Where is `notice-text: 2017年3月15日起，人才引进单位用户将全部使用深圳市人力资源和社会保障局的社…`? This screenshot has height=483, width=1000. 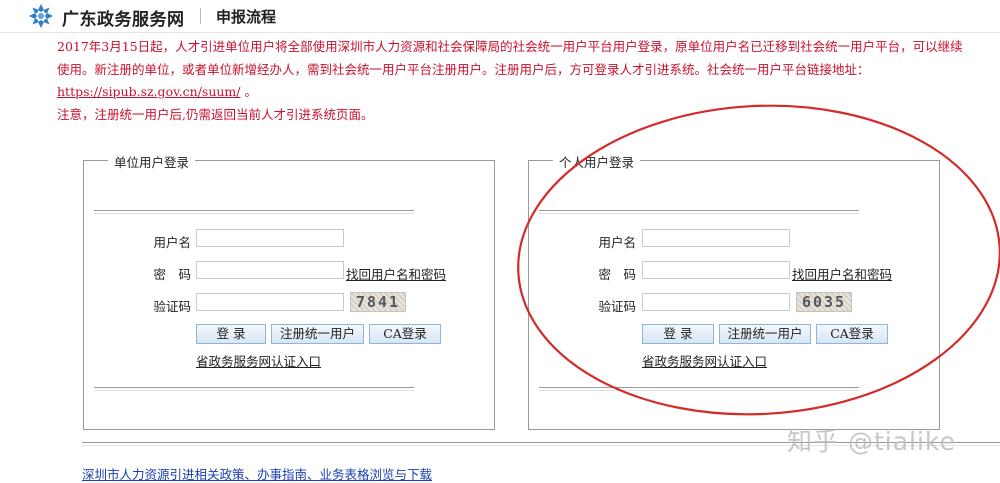 notice-text: 2017年3月15日起，人才引进单位用户将全部使用深圳市人力资源和社会保障局的社… is located at coordinates (510, 58).